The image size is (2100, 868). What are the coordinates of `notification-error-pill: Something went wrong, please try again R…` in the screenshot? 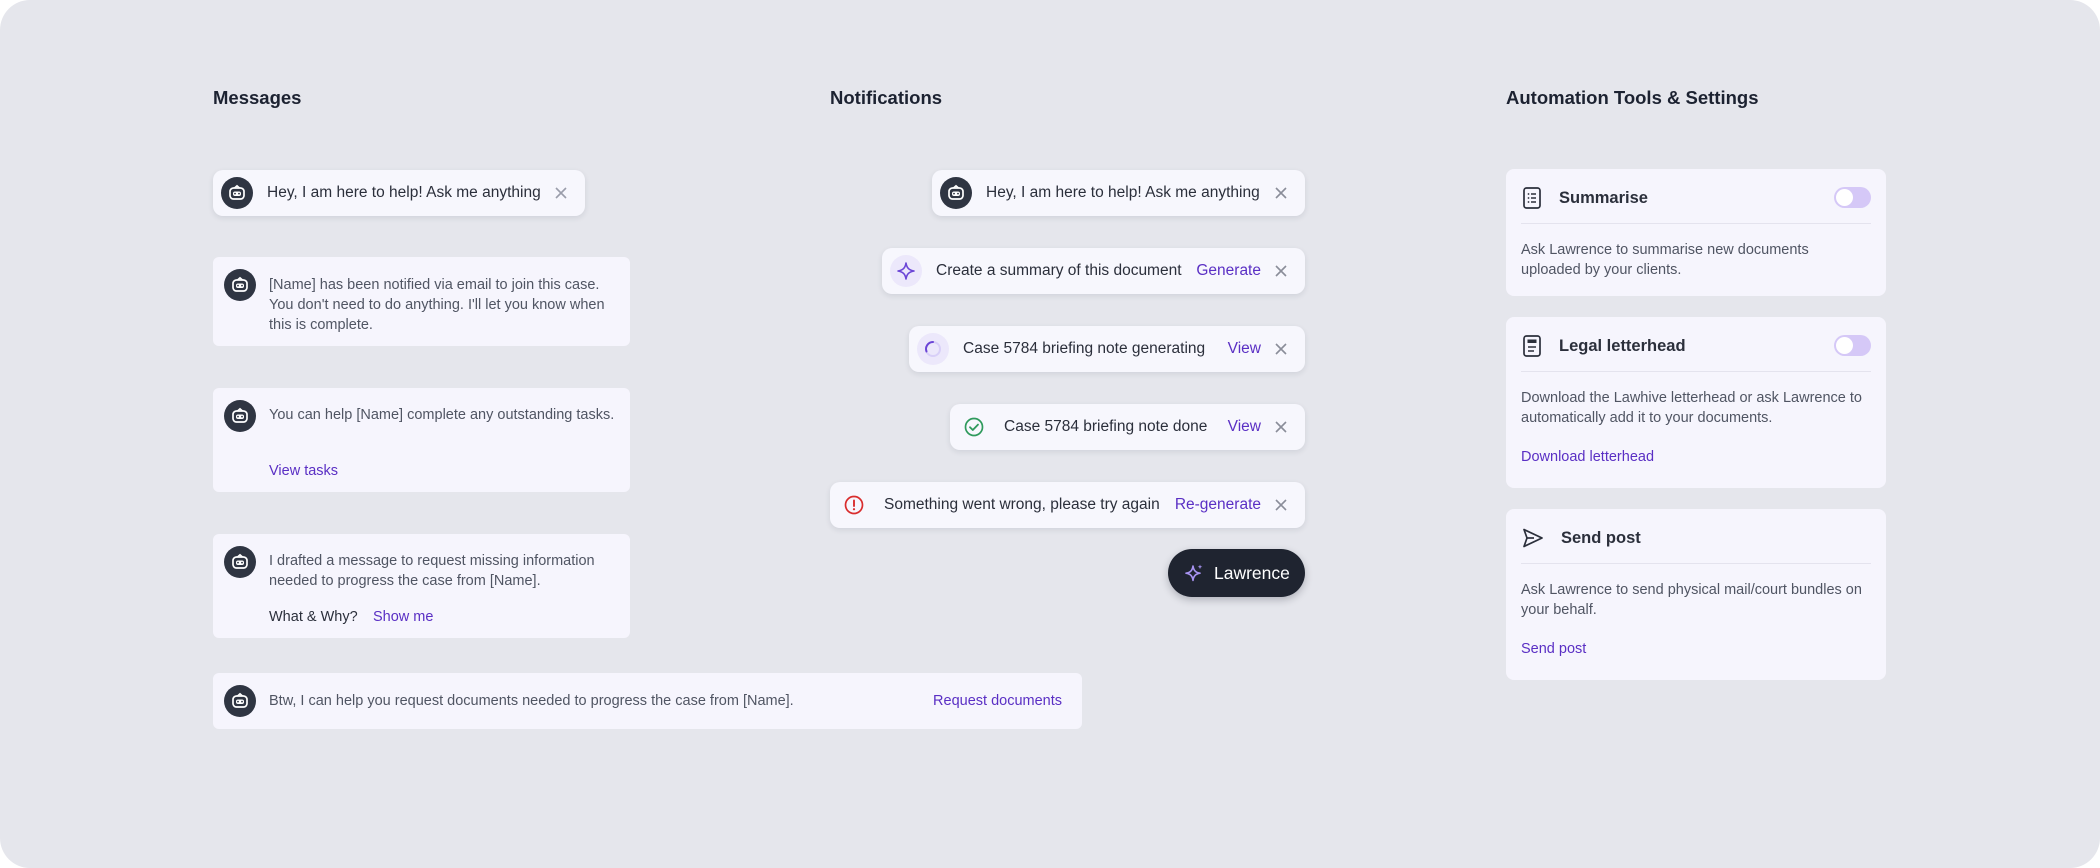 It's located at (1067, 505).